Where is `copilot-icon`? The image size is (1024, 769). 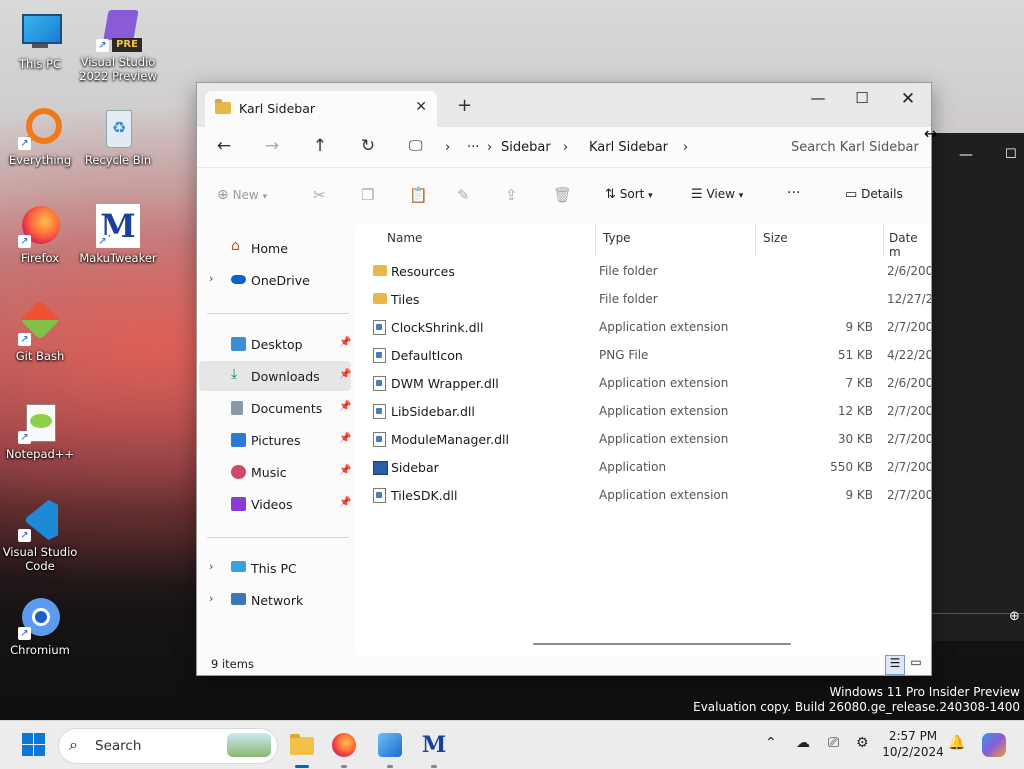
copilot-icon is located at coordinates (994, 745).